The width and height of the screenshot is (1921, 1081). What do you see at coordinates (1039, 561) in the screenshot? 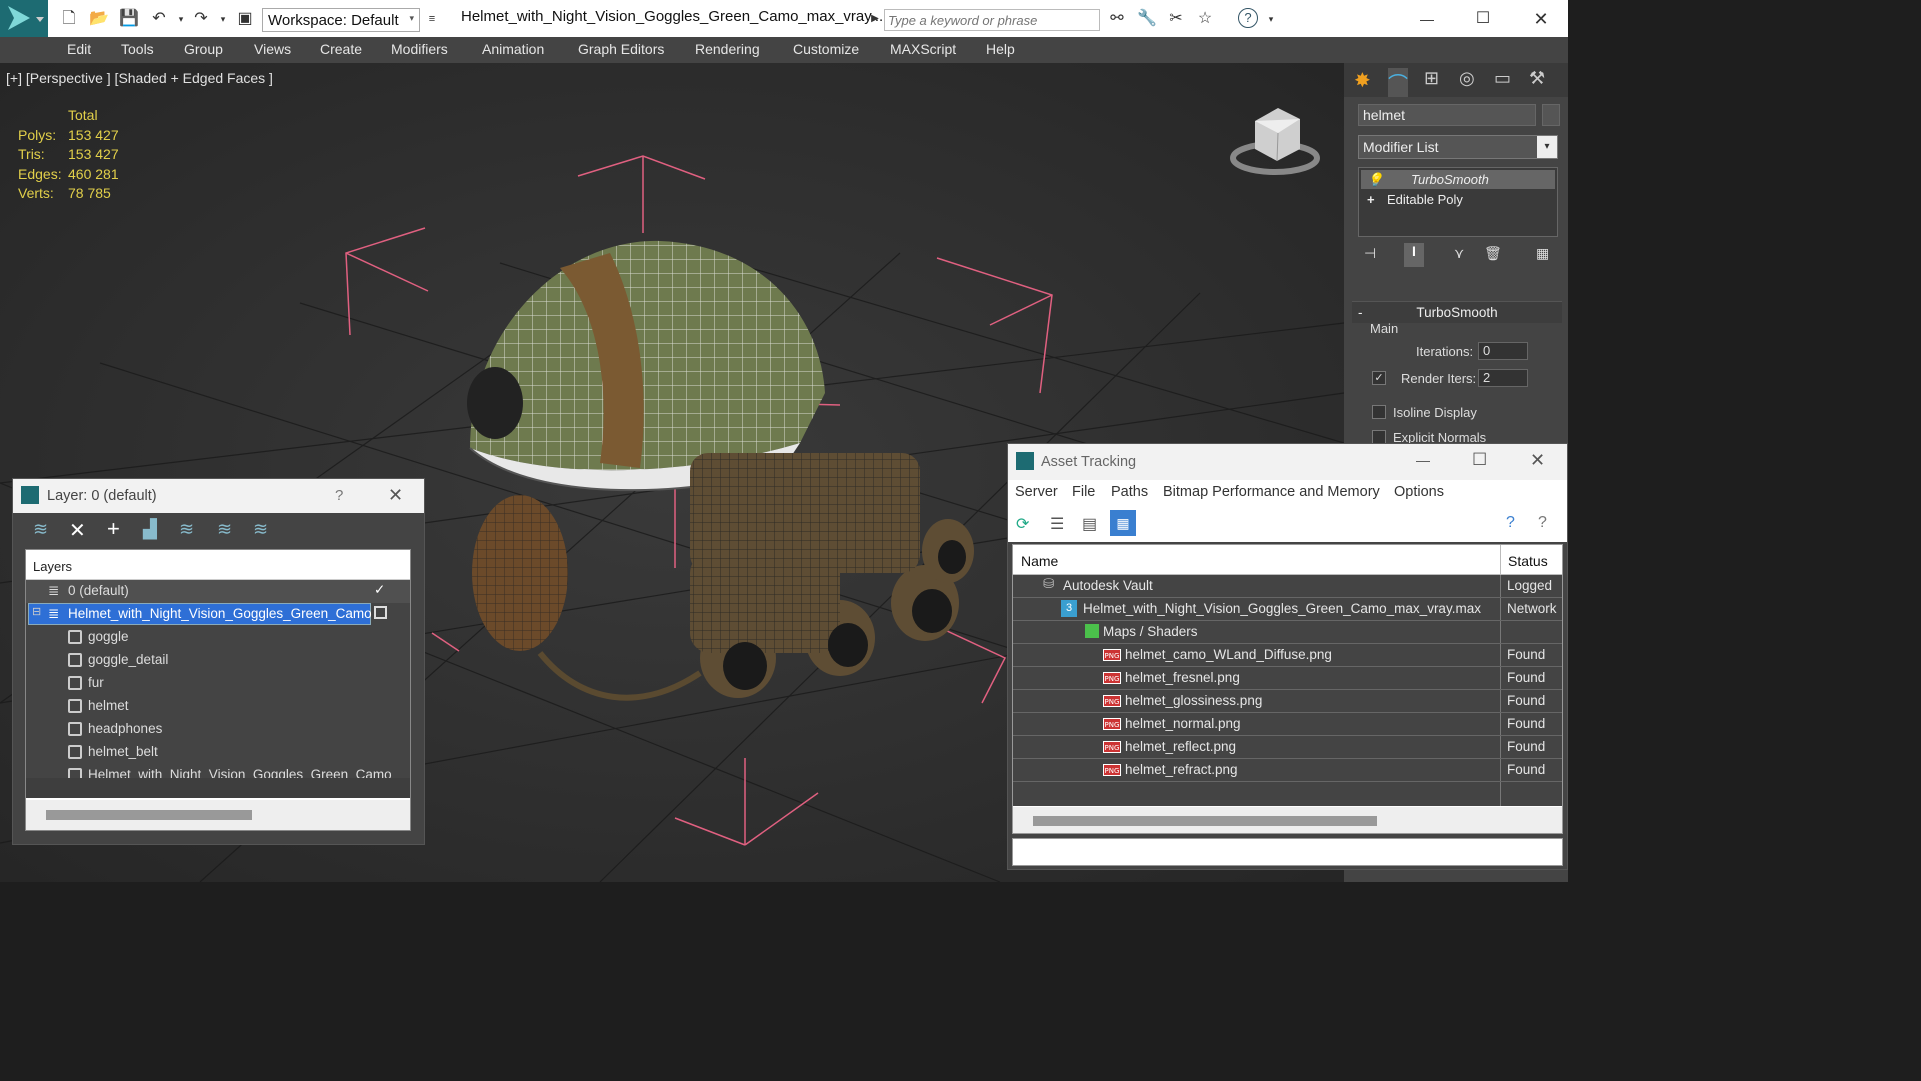
I see `column-name: Name` at bounding box center [1039, 561].